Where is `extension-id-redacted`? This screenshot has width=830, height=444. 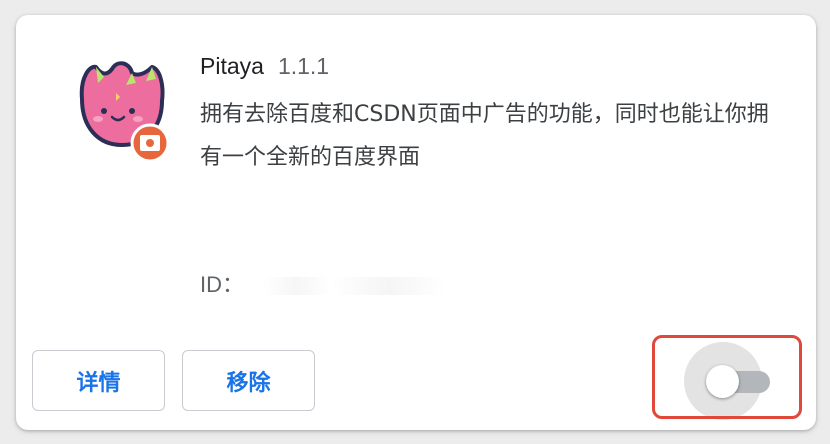 extension-id-redacted is located at coordinates (377, 286).